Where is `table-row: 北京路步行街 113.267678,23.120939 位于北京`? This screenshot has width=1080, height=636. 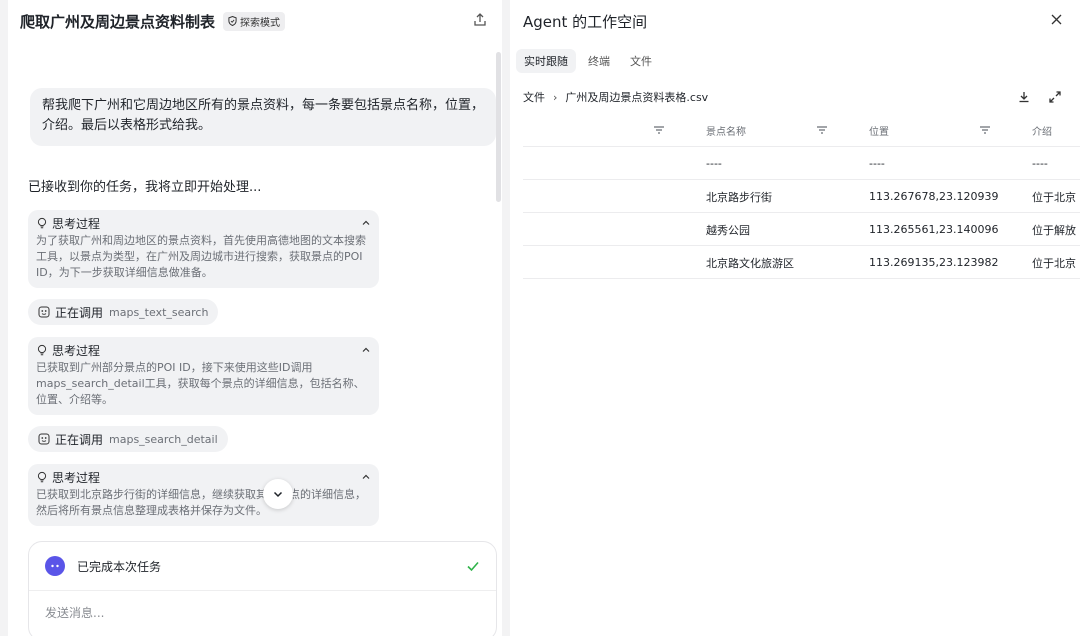
table-row: 北京路步行街 113.267678,23.120939 位于北京 is located at coordinates (801, 196).